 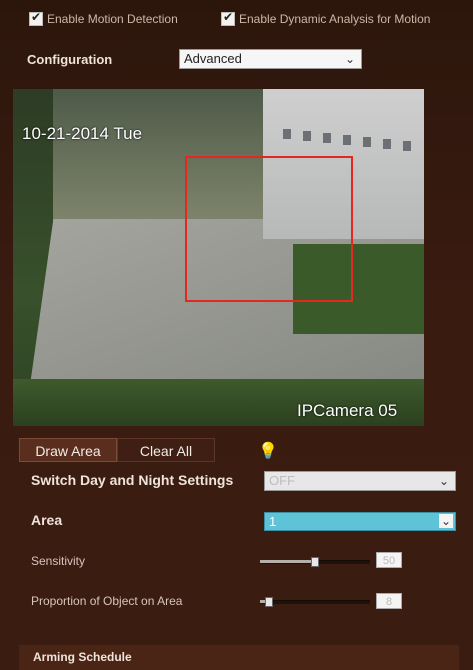 I want to click on sensitivity-label: Sensitivity, so click(x=58, y=561).